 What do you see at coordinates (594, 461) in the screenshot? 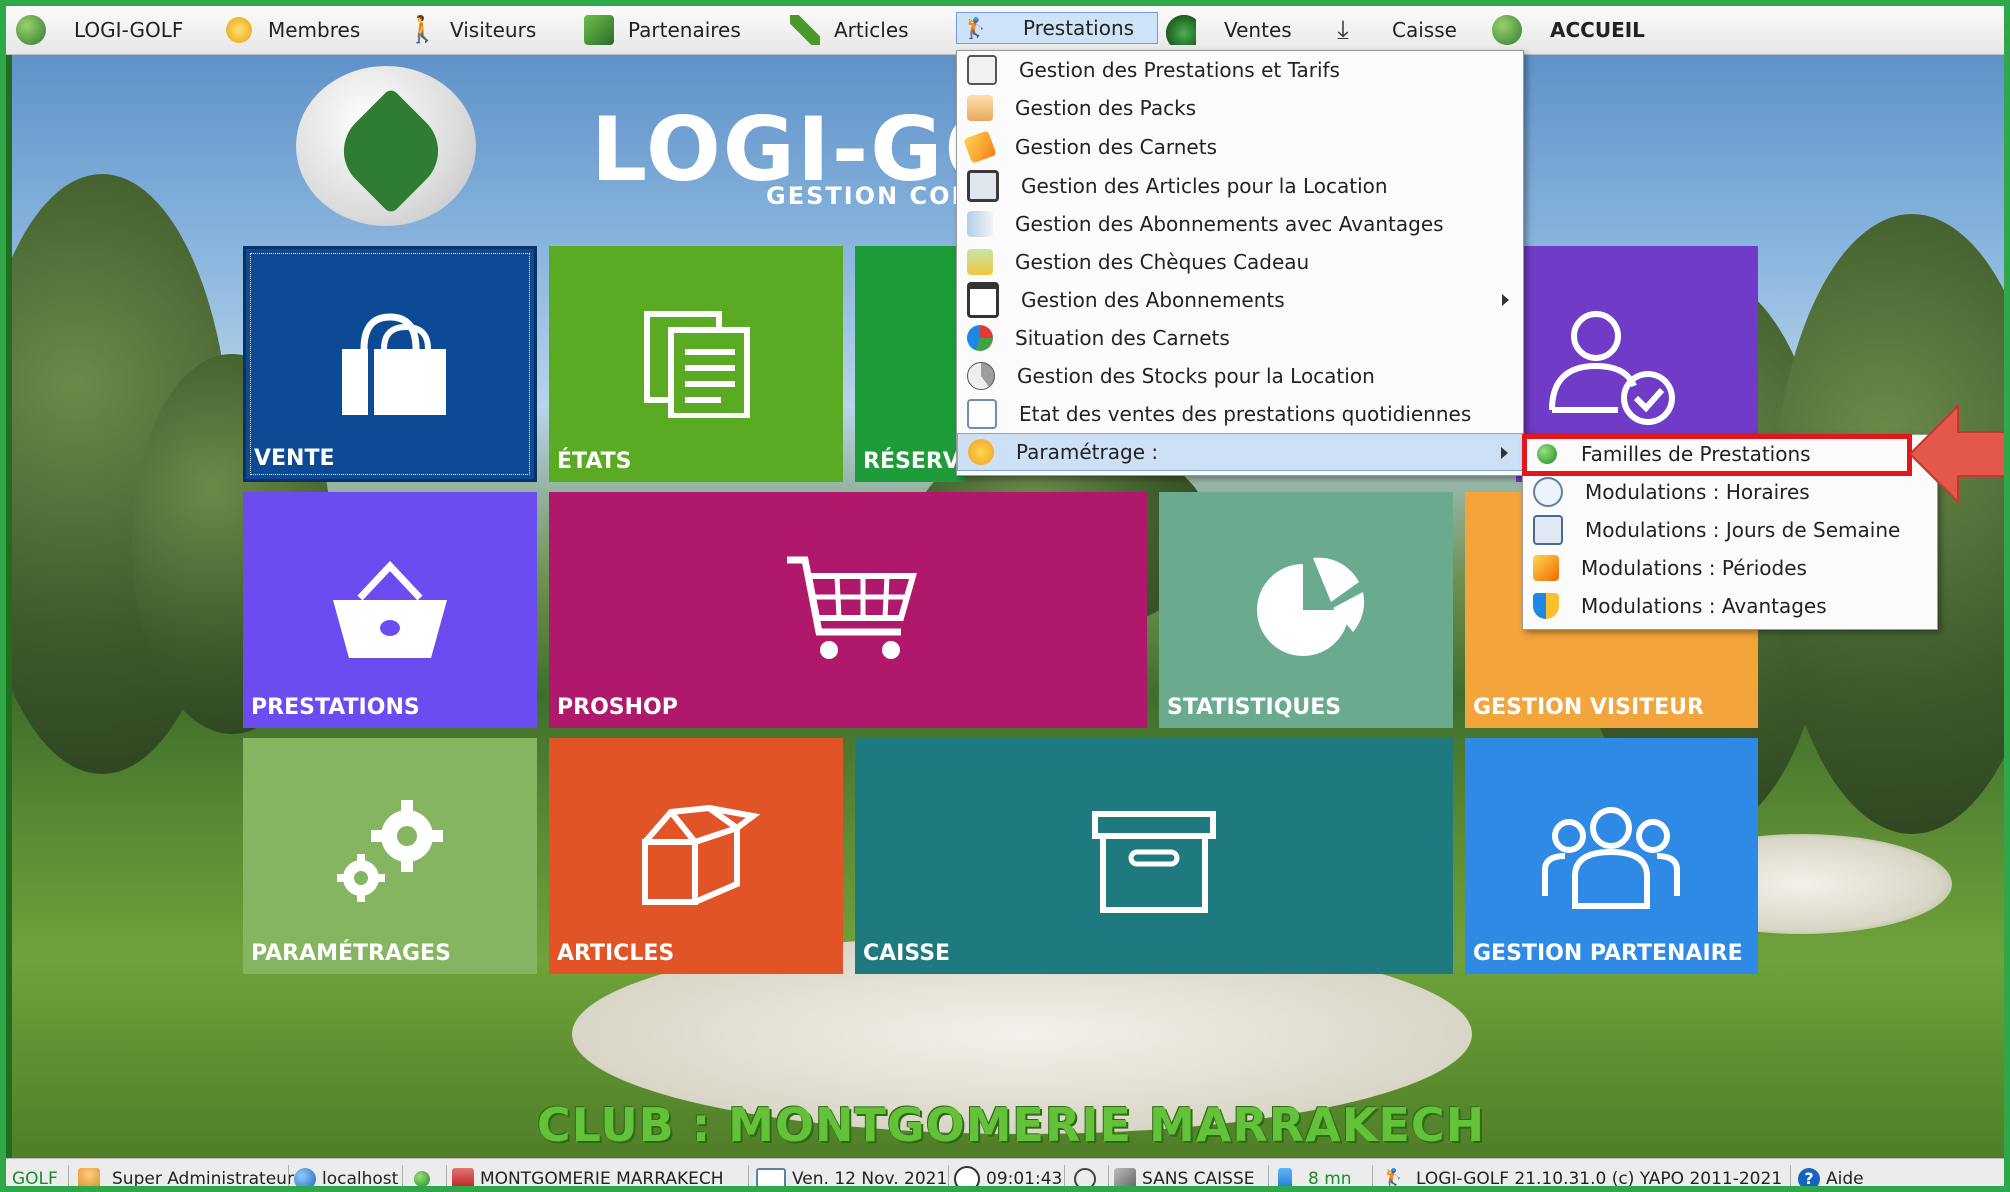
I see `tile-label: ÉTATS` at bounding box center [594, 461].